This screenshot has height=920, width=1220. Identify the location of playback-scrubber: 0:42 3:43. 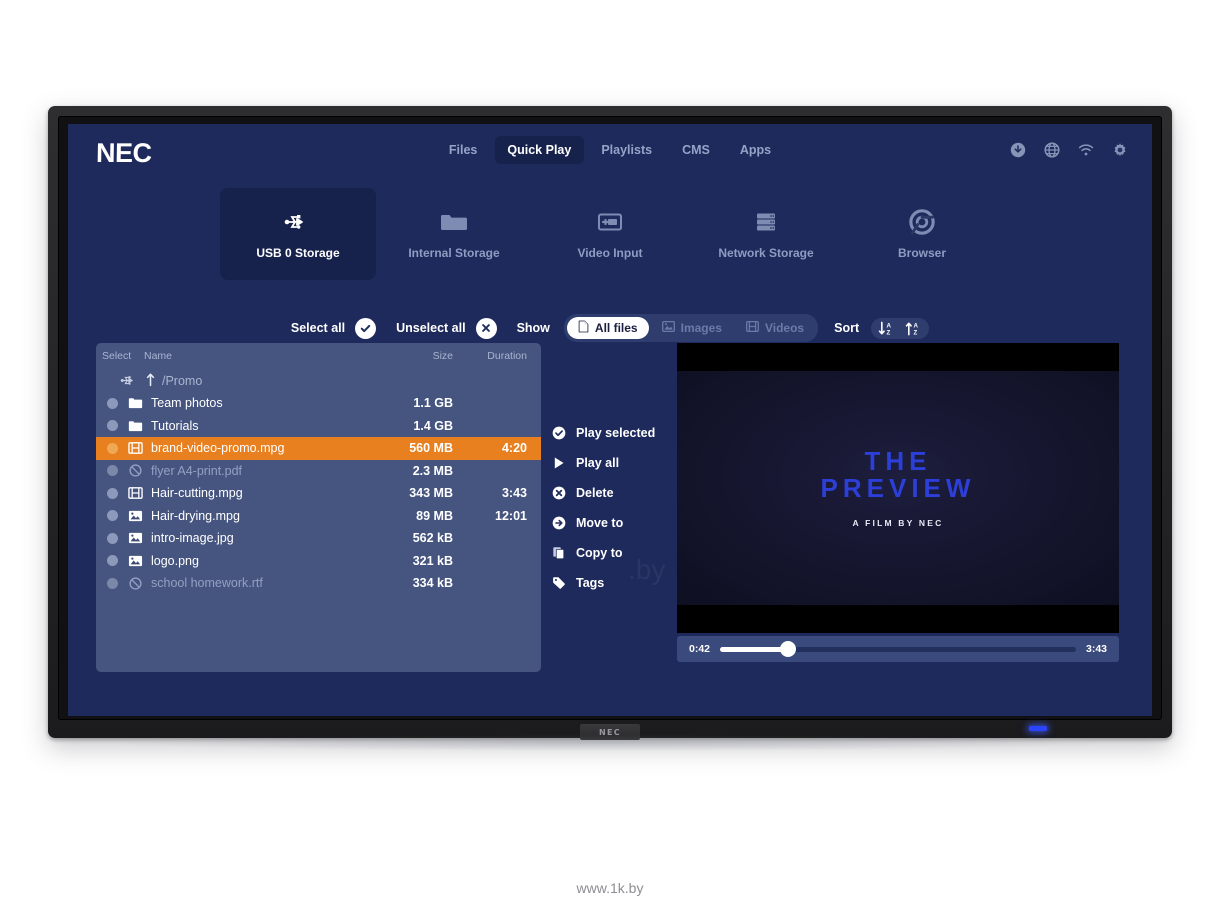
(898, 649).